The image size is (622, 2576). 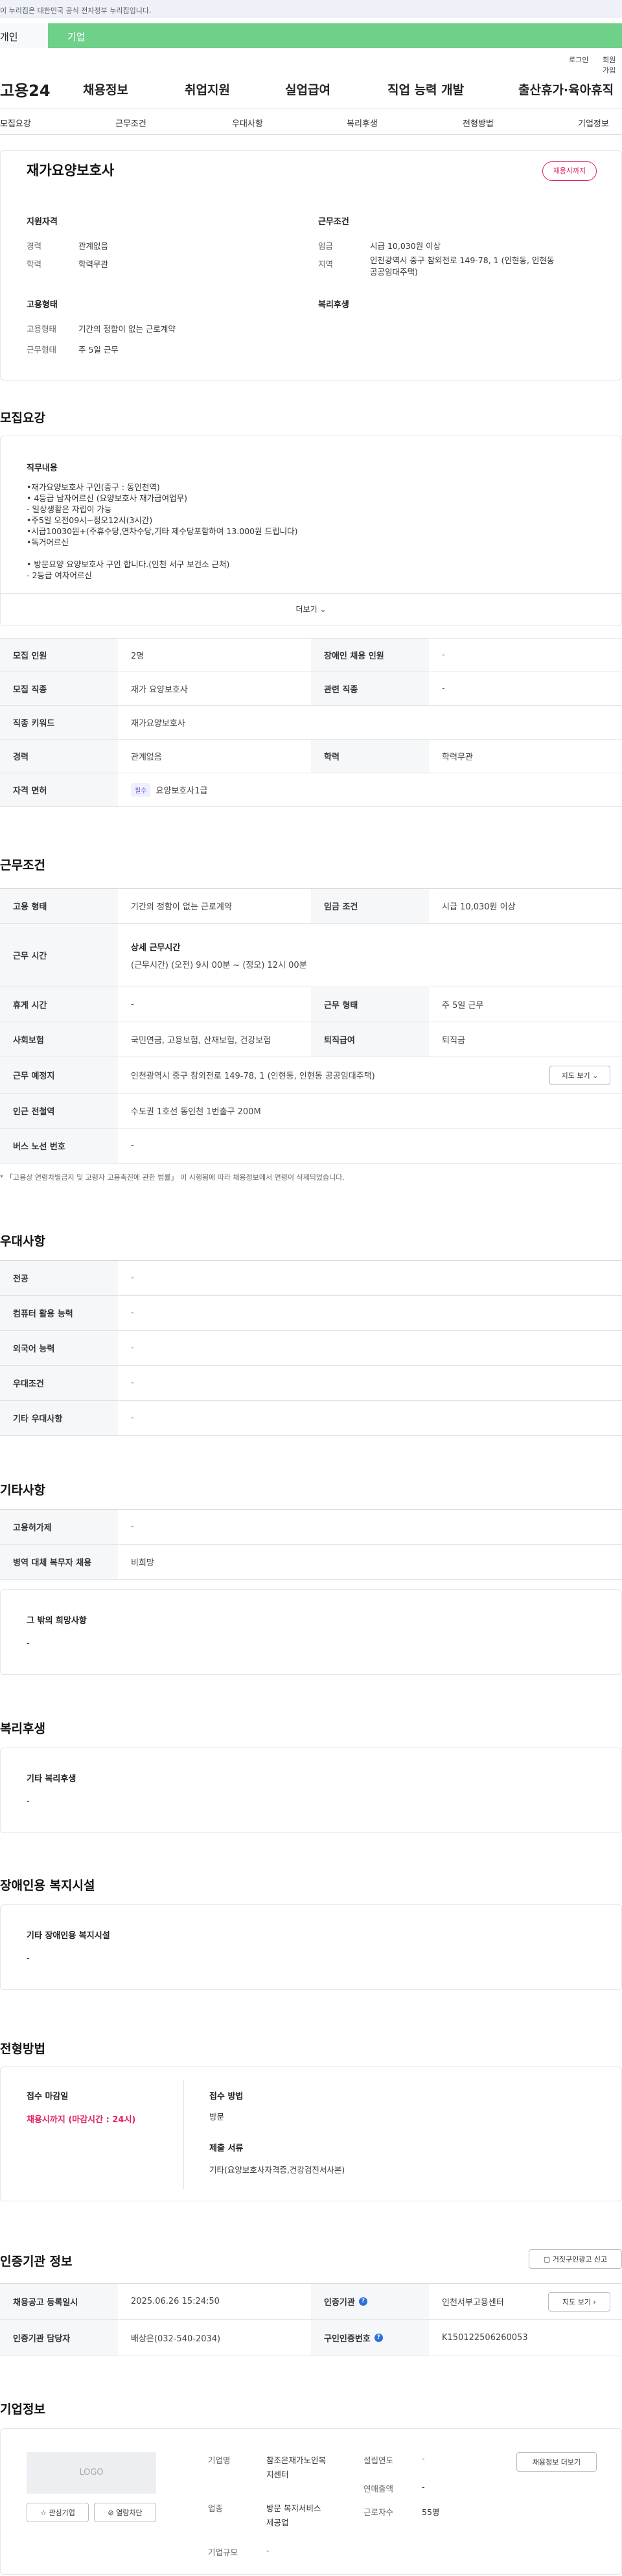 What do you see at coordinates (58, 2512) in the screenshot?
I see `fav-company-button: ☆ 관심기업` at bounding box center [58, 2512].